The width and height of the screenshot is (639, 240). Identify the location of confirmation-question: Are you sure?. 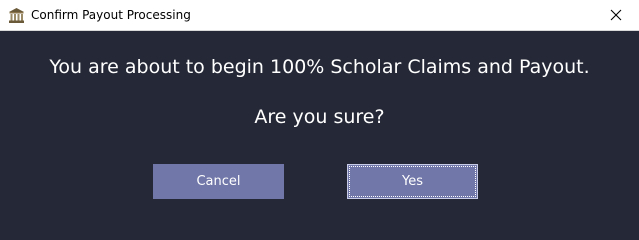
(319, 117).